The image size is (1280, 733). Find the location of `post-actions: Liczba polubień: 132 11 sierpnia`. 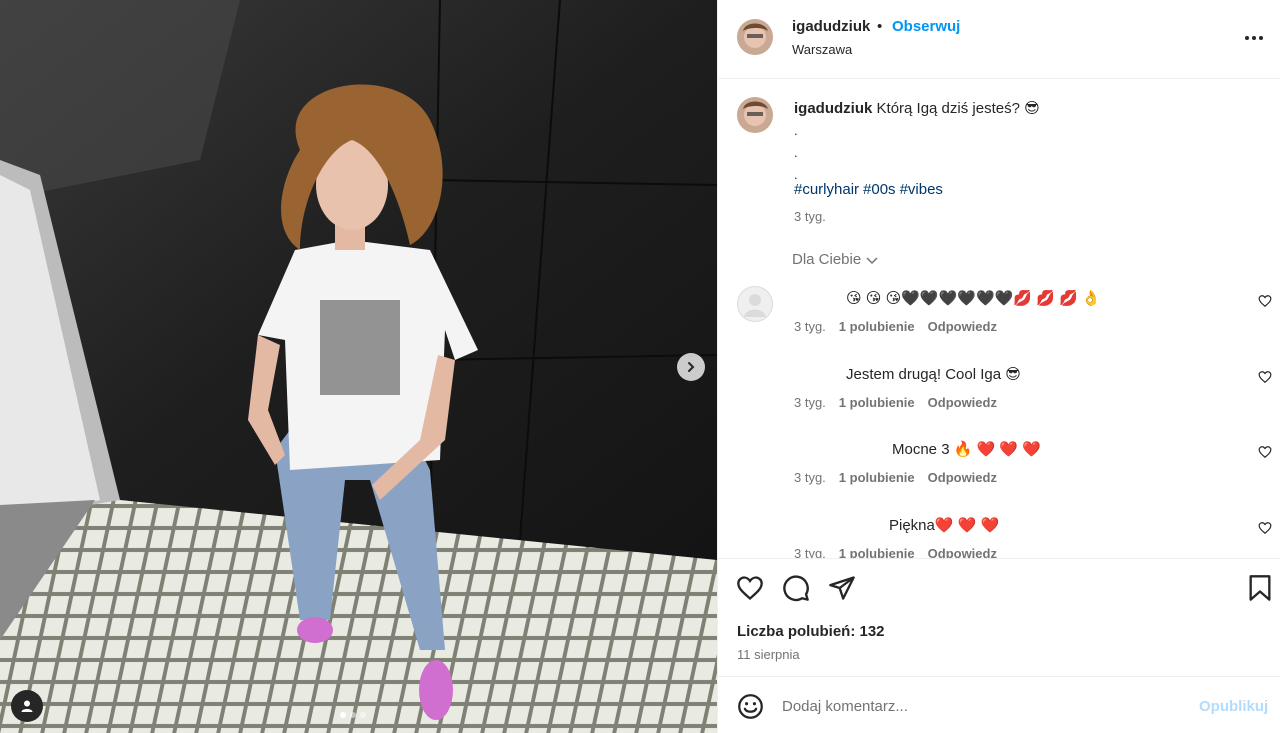

post-actions: Liczba polubień: 132 11 sierpnia is located at coordinates (999, 617).